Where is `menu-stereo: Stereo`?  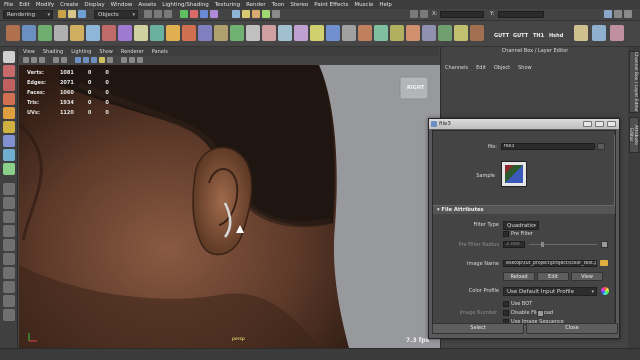
menu-stereo: Stereo is located at coordinates (299, 5).